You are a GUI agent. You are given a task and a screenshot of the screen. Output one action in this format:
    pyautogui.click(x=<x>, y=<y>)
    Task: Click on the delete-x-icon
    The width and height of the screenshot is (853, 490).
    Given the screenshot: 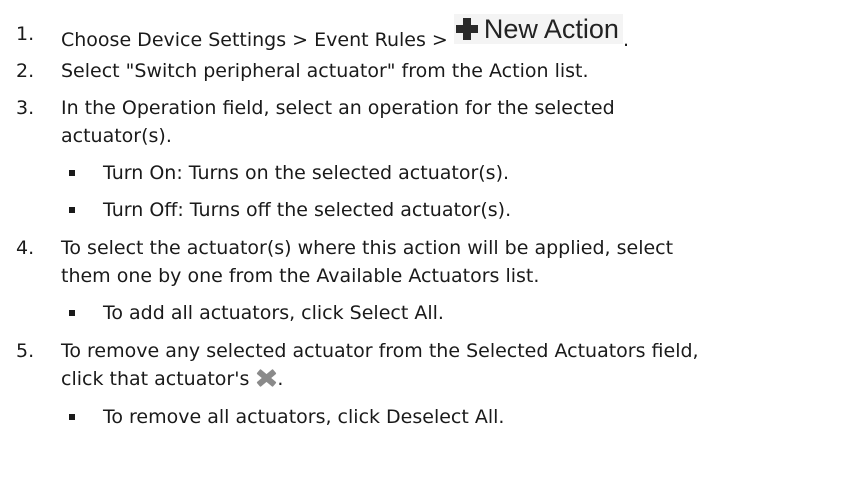 What is the action you would take?
    pyautogui.click(x=266, y=378)
    